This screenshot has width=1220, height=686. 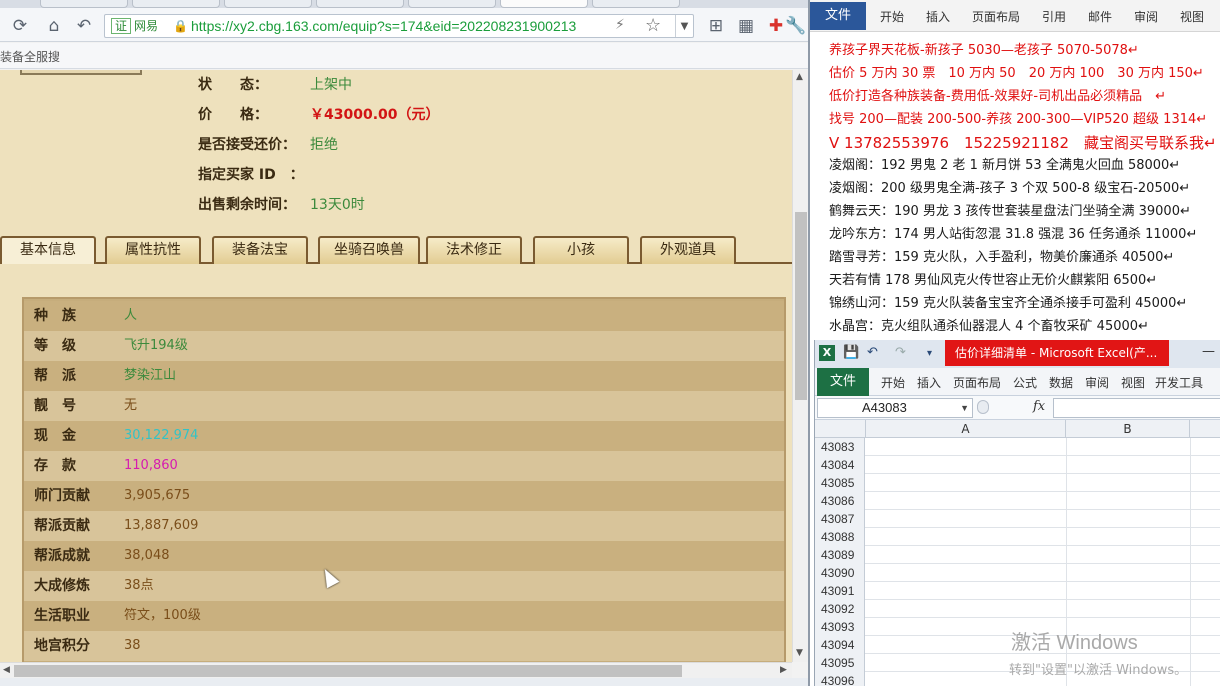 What do you see at coordinates (840, 609) in the screenshot?
I see `row-header: 43092` at bounding box center [840, 609].